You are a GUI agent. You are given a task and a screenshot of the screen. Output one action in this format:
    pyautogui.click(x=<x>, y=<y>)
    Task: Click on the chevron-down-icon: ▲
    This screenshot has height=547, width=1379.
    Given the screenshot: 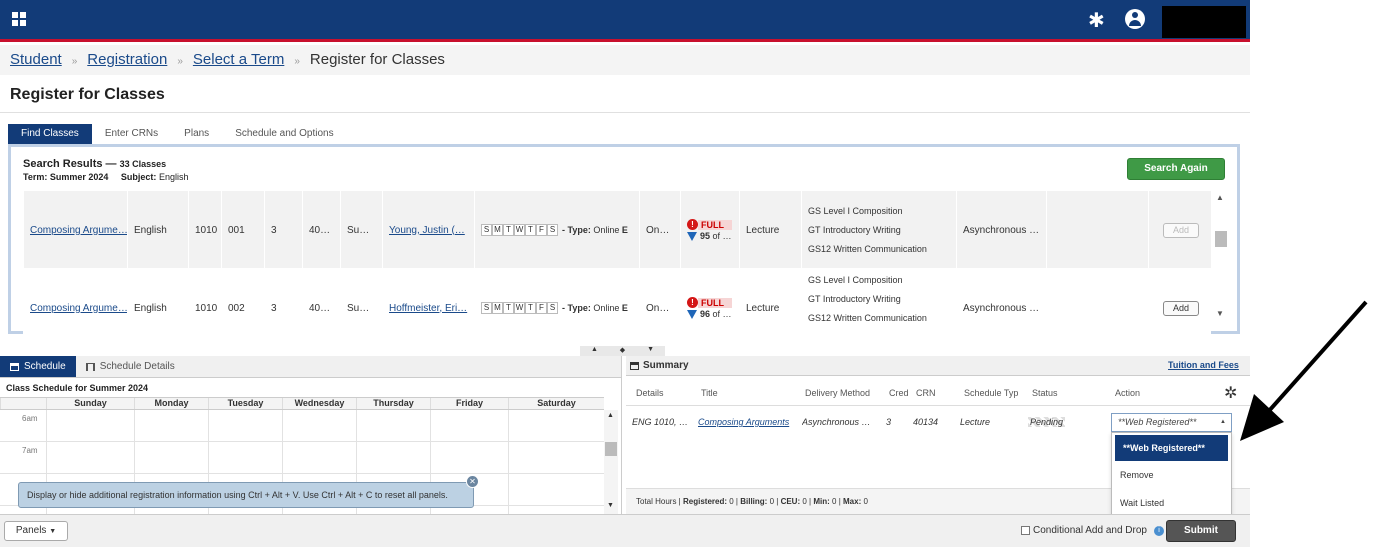 What is the action you would take?
    pyautogui.click(x=1223, y=422)
    